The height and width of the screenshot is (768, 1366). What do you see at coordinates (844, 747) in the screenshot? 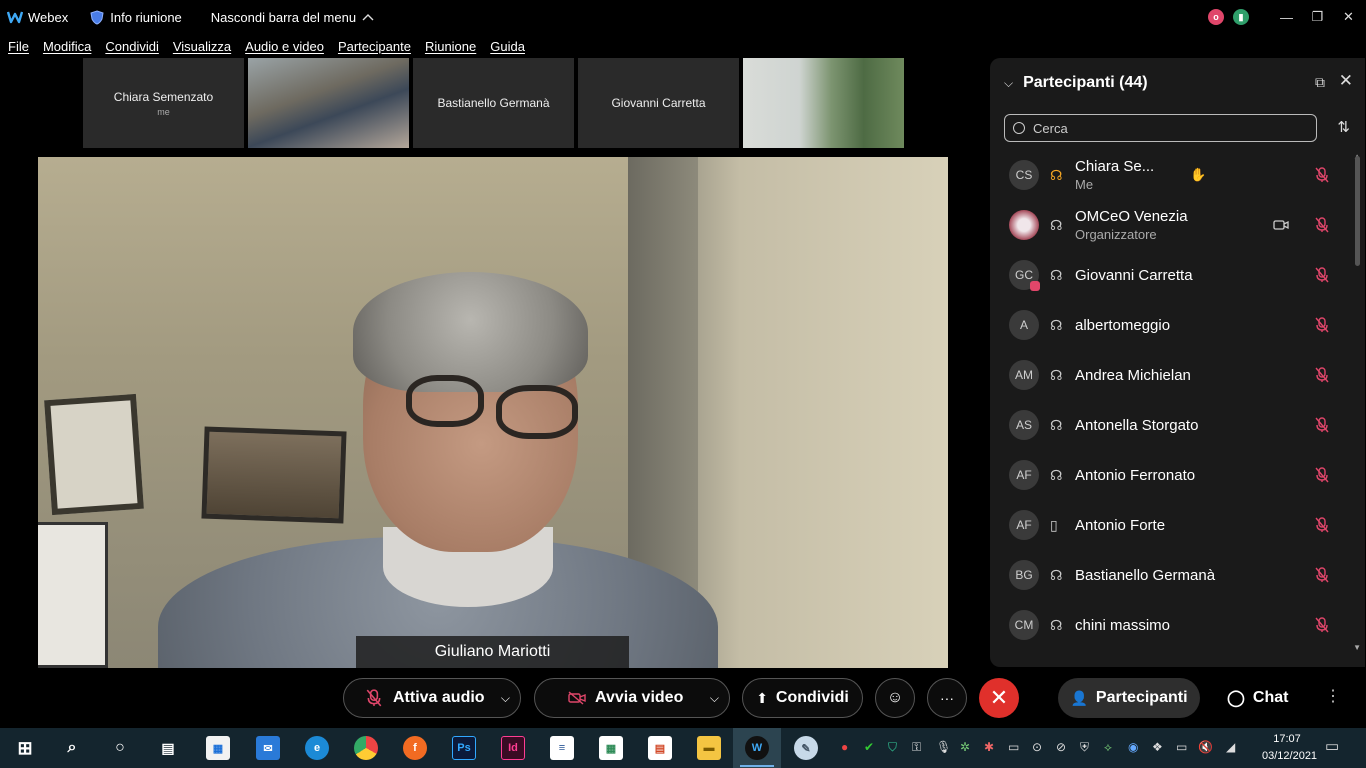
I see `tray-app-icon: ●` at bounding box center [844, 747].